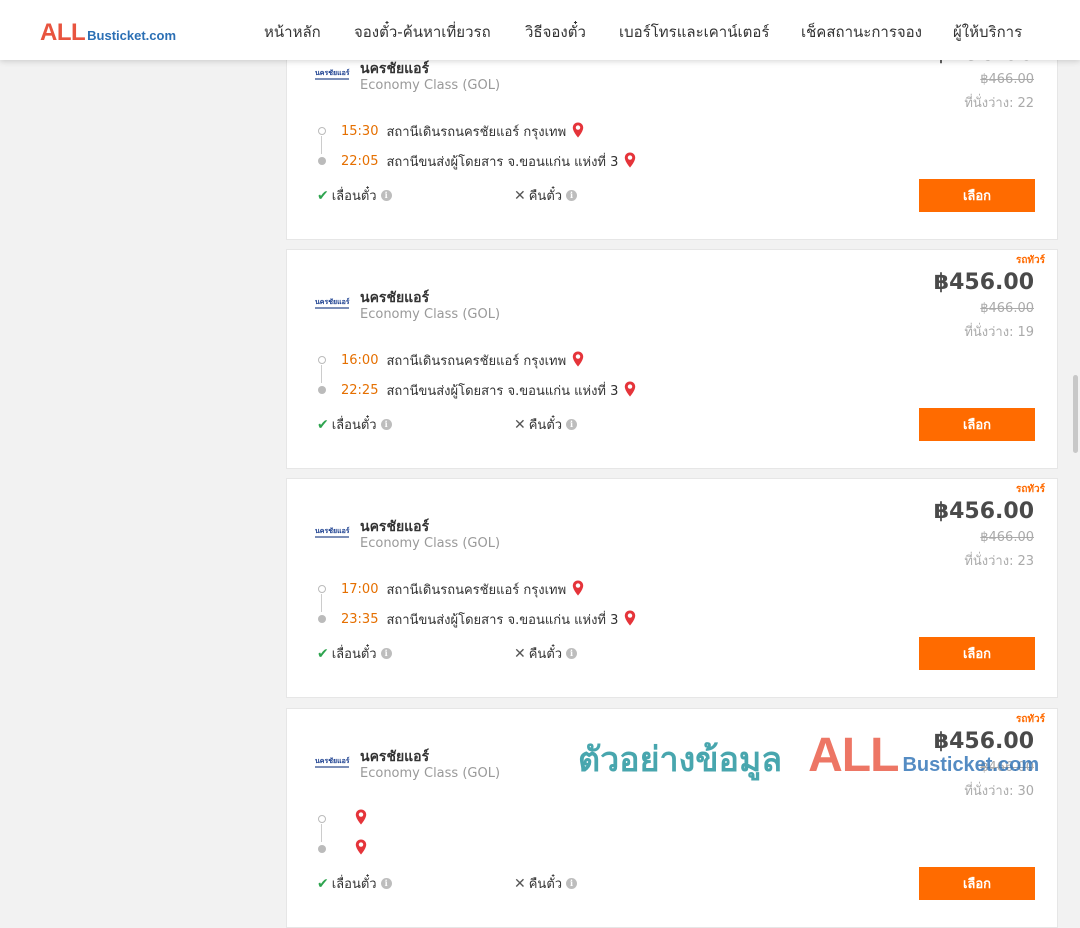  I want to click on site-logo: ALL Busticket.com, so click(108, 33).